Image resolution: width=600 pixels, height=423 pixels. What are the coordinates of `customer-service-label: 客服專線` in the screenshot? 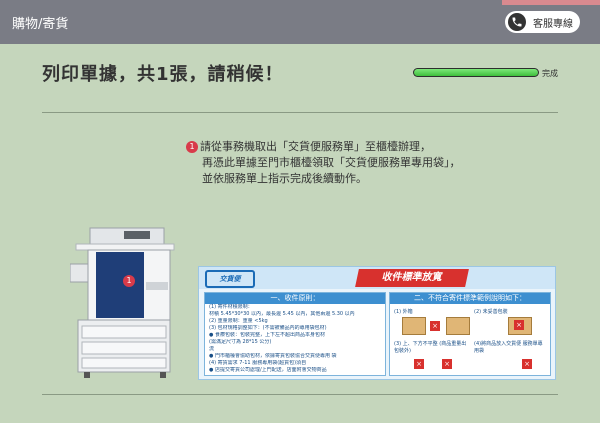 It's located at (553, 24).